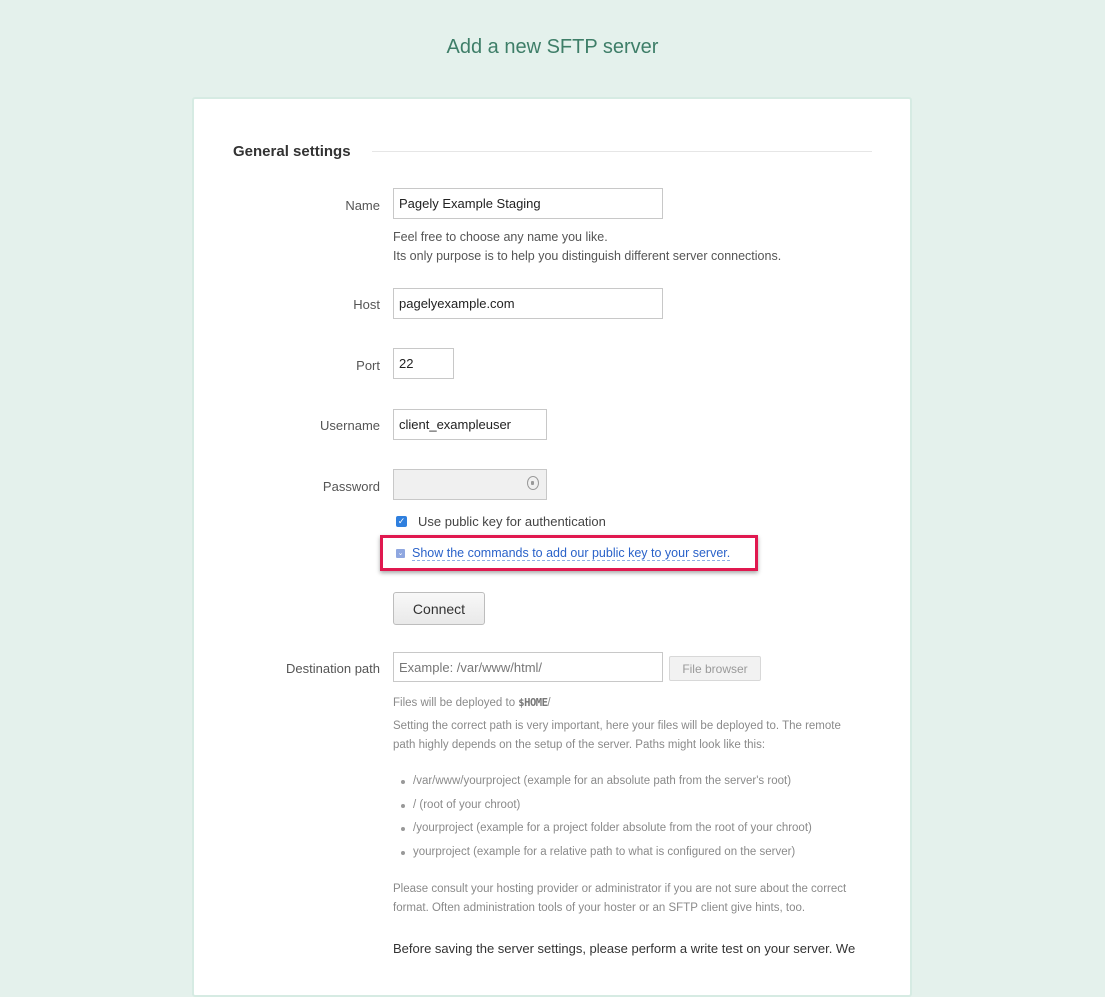 This screenshot has width=1105, height=997. I want to click on section-heading: General settings, so click(292, 151).